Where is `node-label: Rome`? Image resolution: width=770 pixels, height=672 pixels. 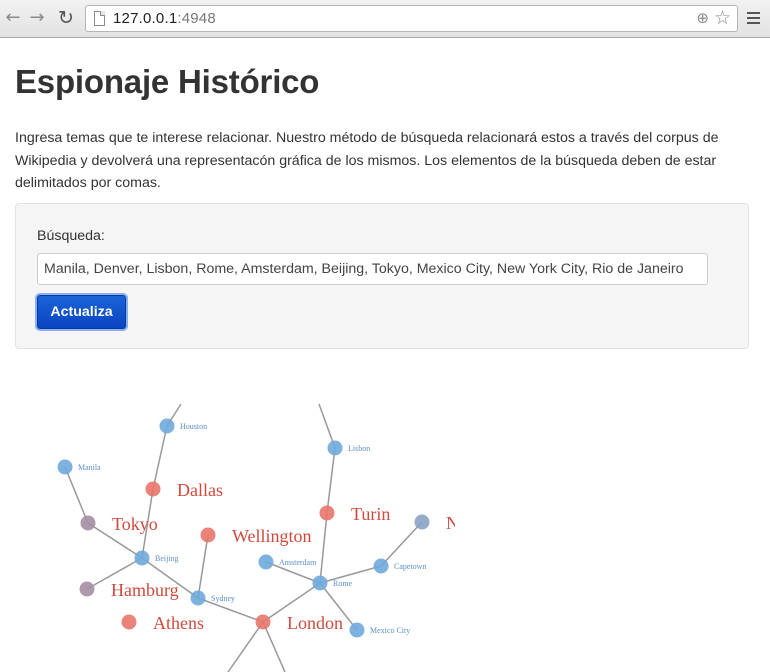 node-label: Rome is located at coordinates (343, 583).